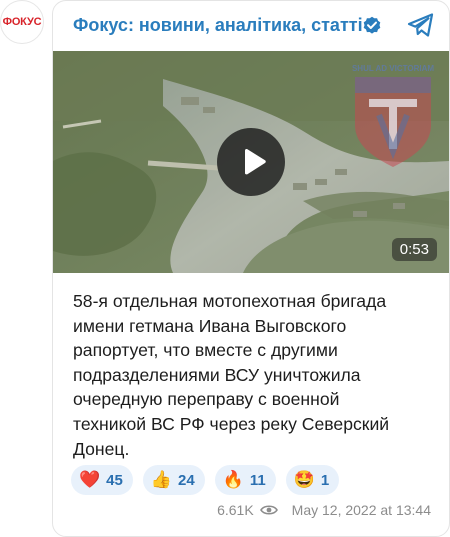  What do you see at coordinates (205, 350) in the screenshot?
I see `post-line: рапортует, что вместе с другими` at bounding box center [205, 350].